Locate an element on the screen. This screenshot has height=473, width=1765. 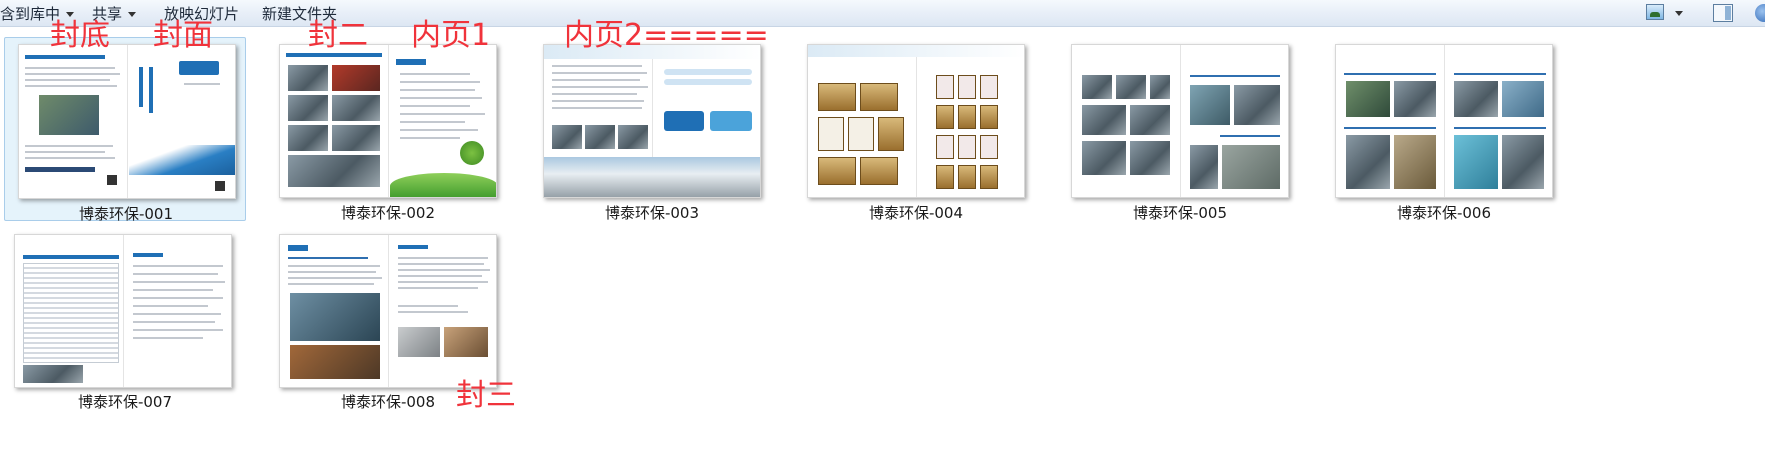
annotation-back-cover: 封底 is located at coordinates (80, 35).